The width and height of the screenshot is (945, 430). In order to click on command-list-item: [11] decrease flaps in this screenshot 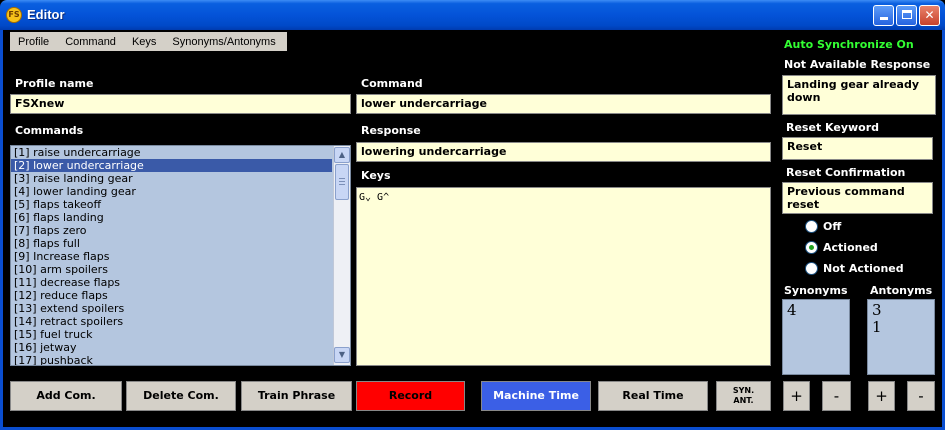, I will do `click(171, 282)`.